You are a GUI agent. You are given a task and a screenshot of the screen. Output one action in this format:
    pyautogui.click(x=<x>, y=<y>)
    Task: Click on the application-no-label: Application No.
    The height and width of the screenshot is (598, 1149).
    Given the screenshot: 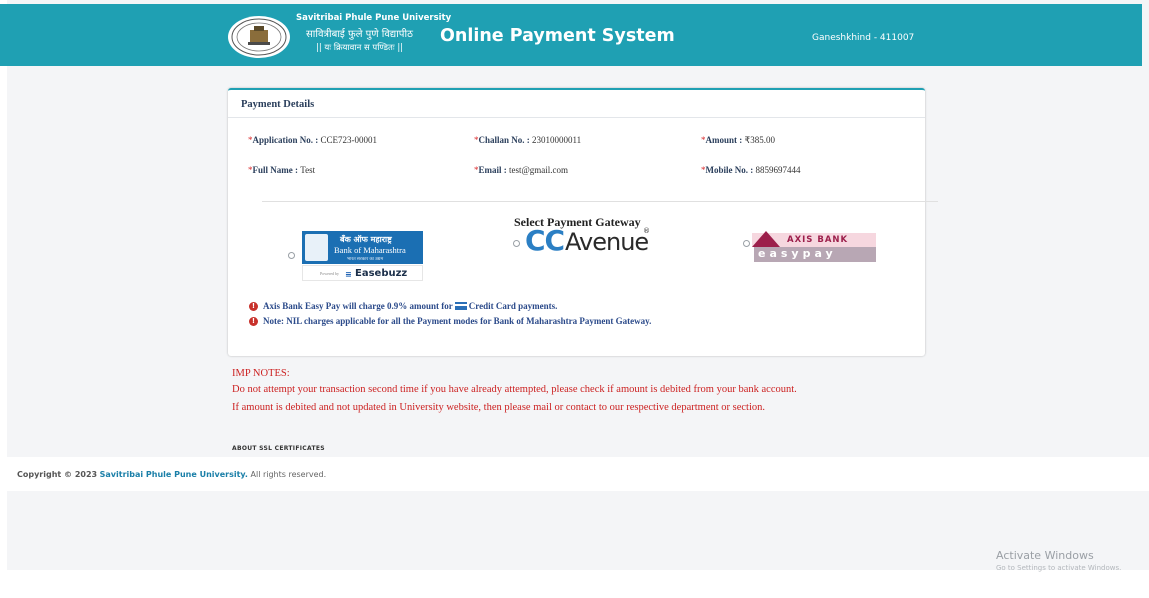 What is the action you would take?
    pyautogui.click(x=283, y=140)
    